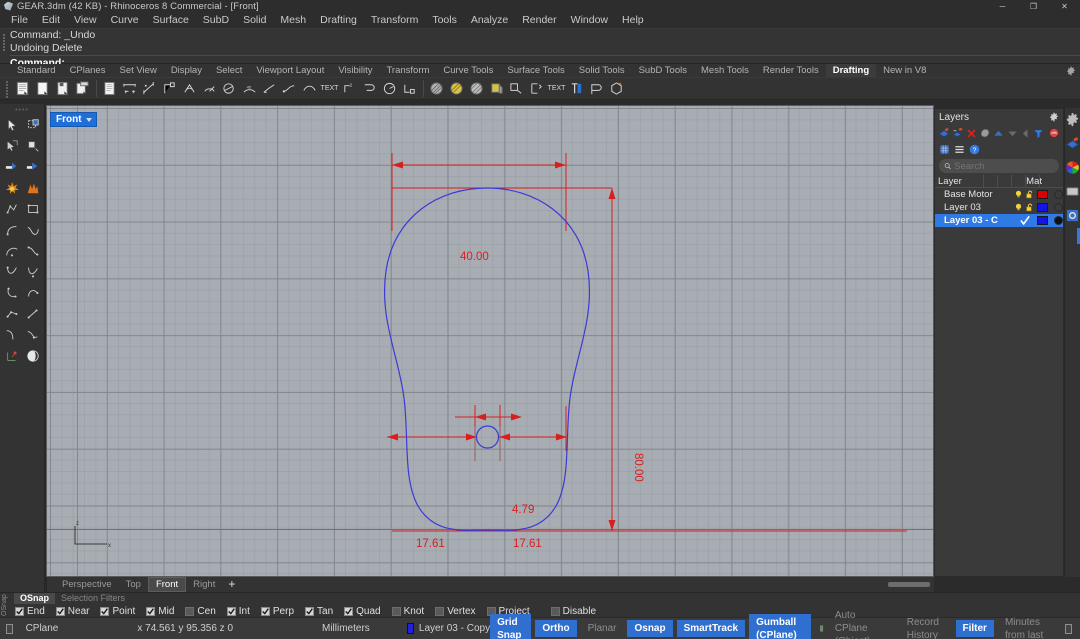 This screenshot has width=1080, height=639. I want to click on polyline-icon, so click(12, 209).